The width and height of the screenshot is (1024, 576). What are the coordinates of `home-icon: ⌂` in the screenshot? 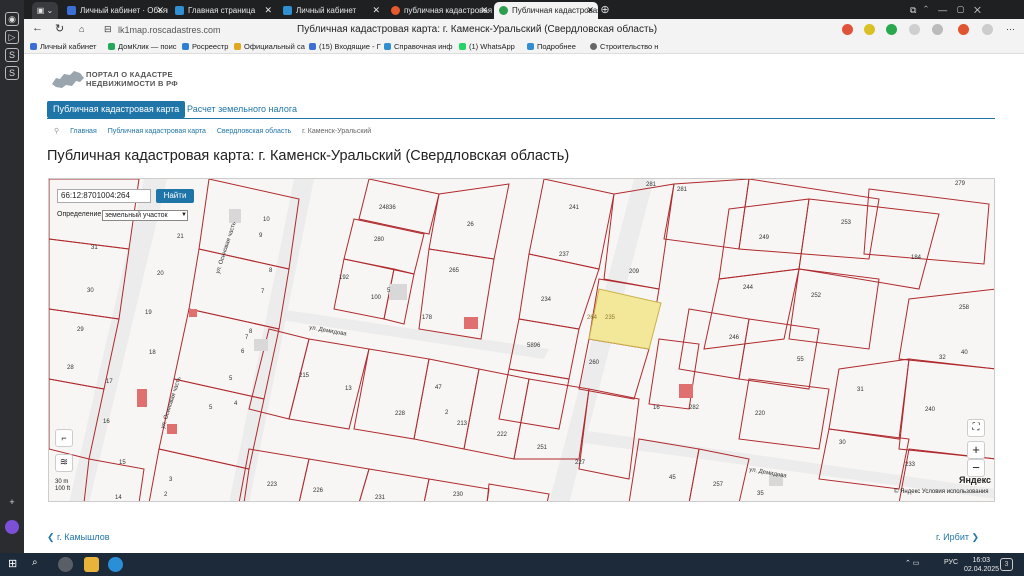 It's located at (81, 29).